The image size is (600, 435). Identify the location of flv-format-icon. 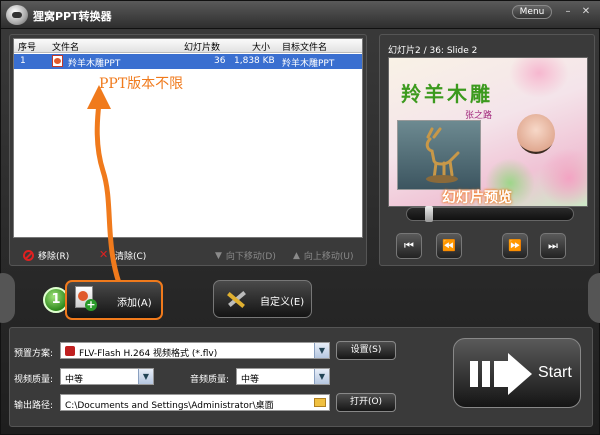
(70, 351).